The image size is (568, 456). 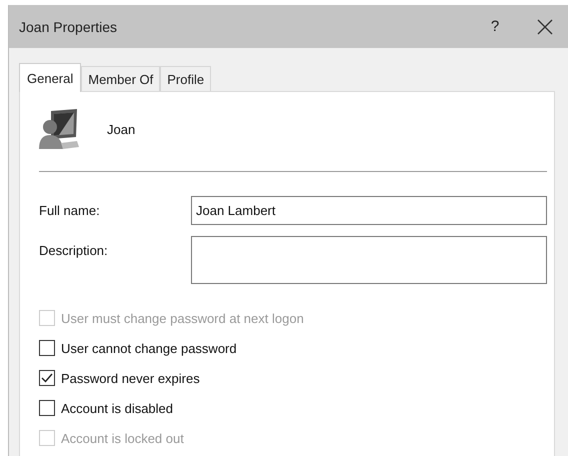 What do you see at coordinates (70, 211) in the screenshot?
I see `field-label: Full name:` at bounding box center [70, 211].